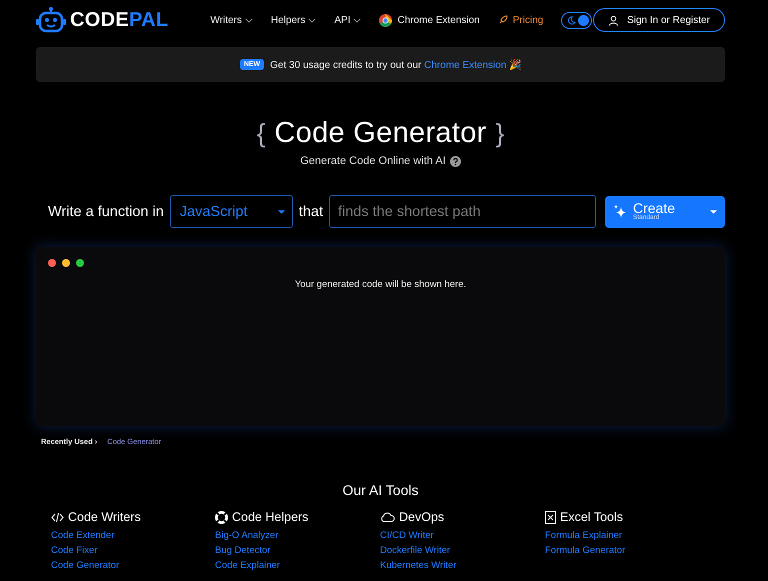 The height and width of the screenshot is (581, 768). What do you see at coordinates (297, 565) in the screenshot?
I see `tool-link: Code Explainer` at bounding box center [297, 565].